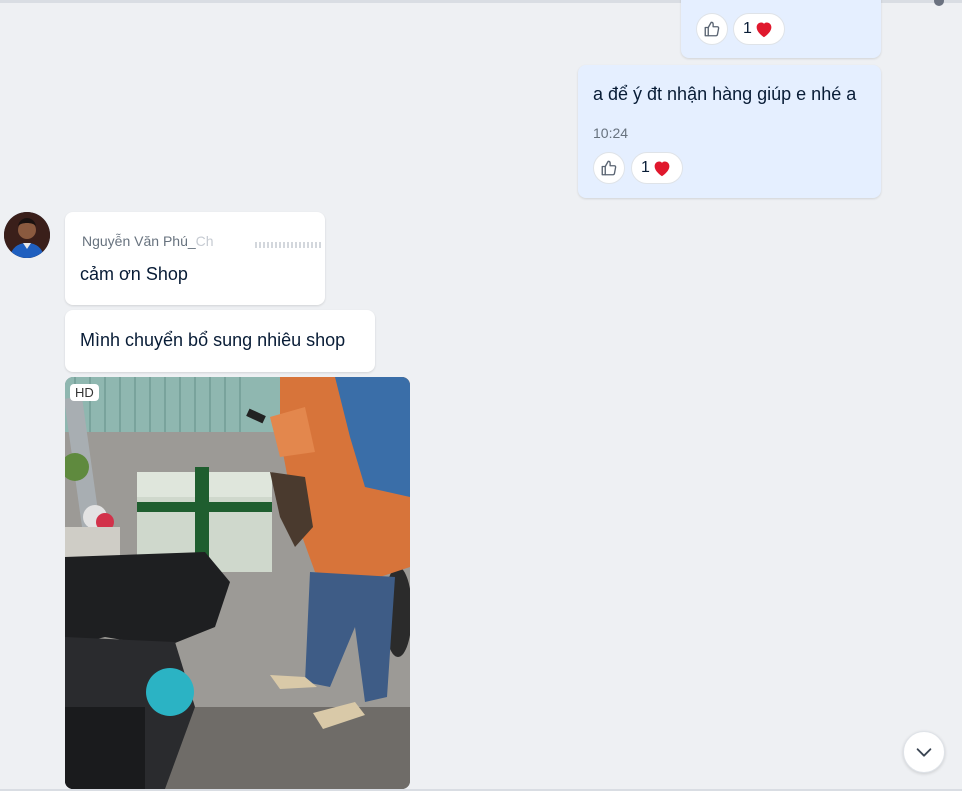 This screenshot has width=962, height=791. Describe the element at coordinates (195, 258) in the screenshot. I see `incoming-message: Nguyễn Văn Phú_Ch cảm ơn Shop` at that location.